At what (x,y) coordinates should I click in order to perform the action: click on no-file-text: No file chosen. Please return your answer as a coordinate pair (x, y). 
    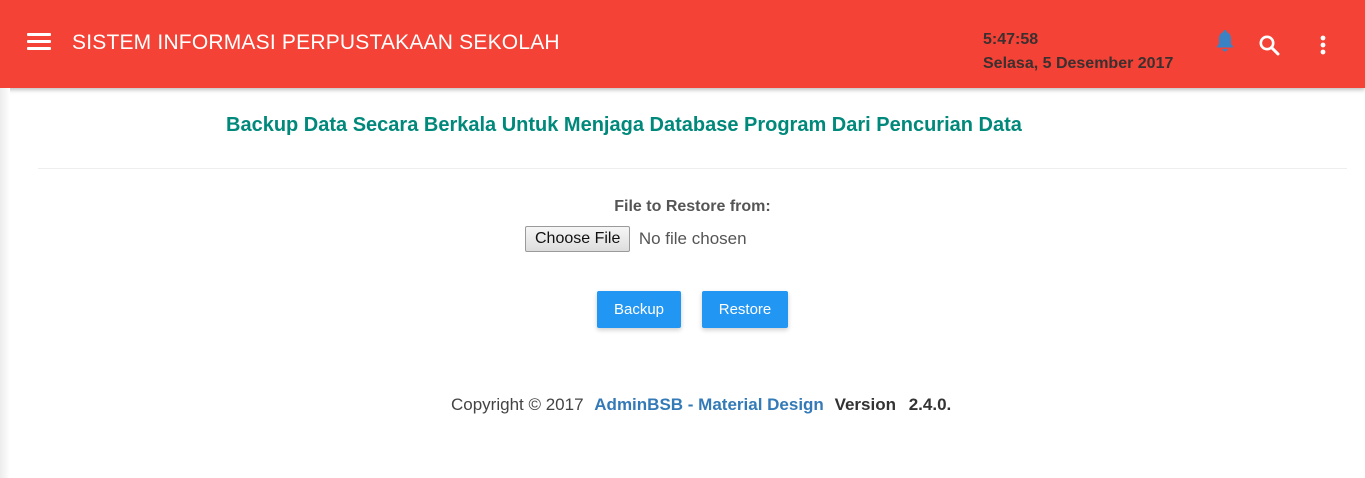
    Looking at the image, I should click on (692, 238).